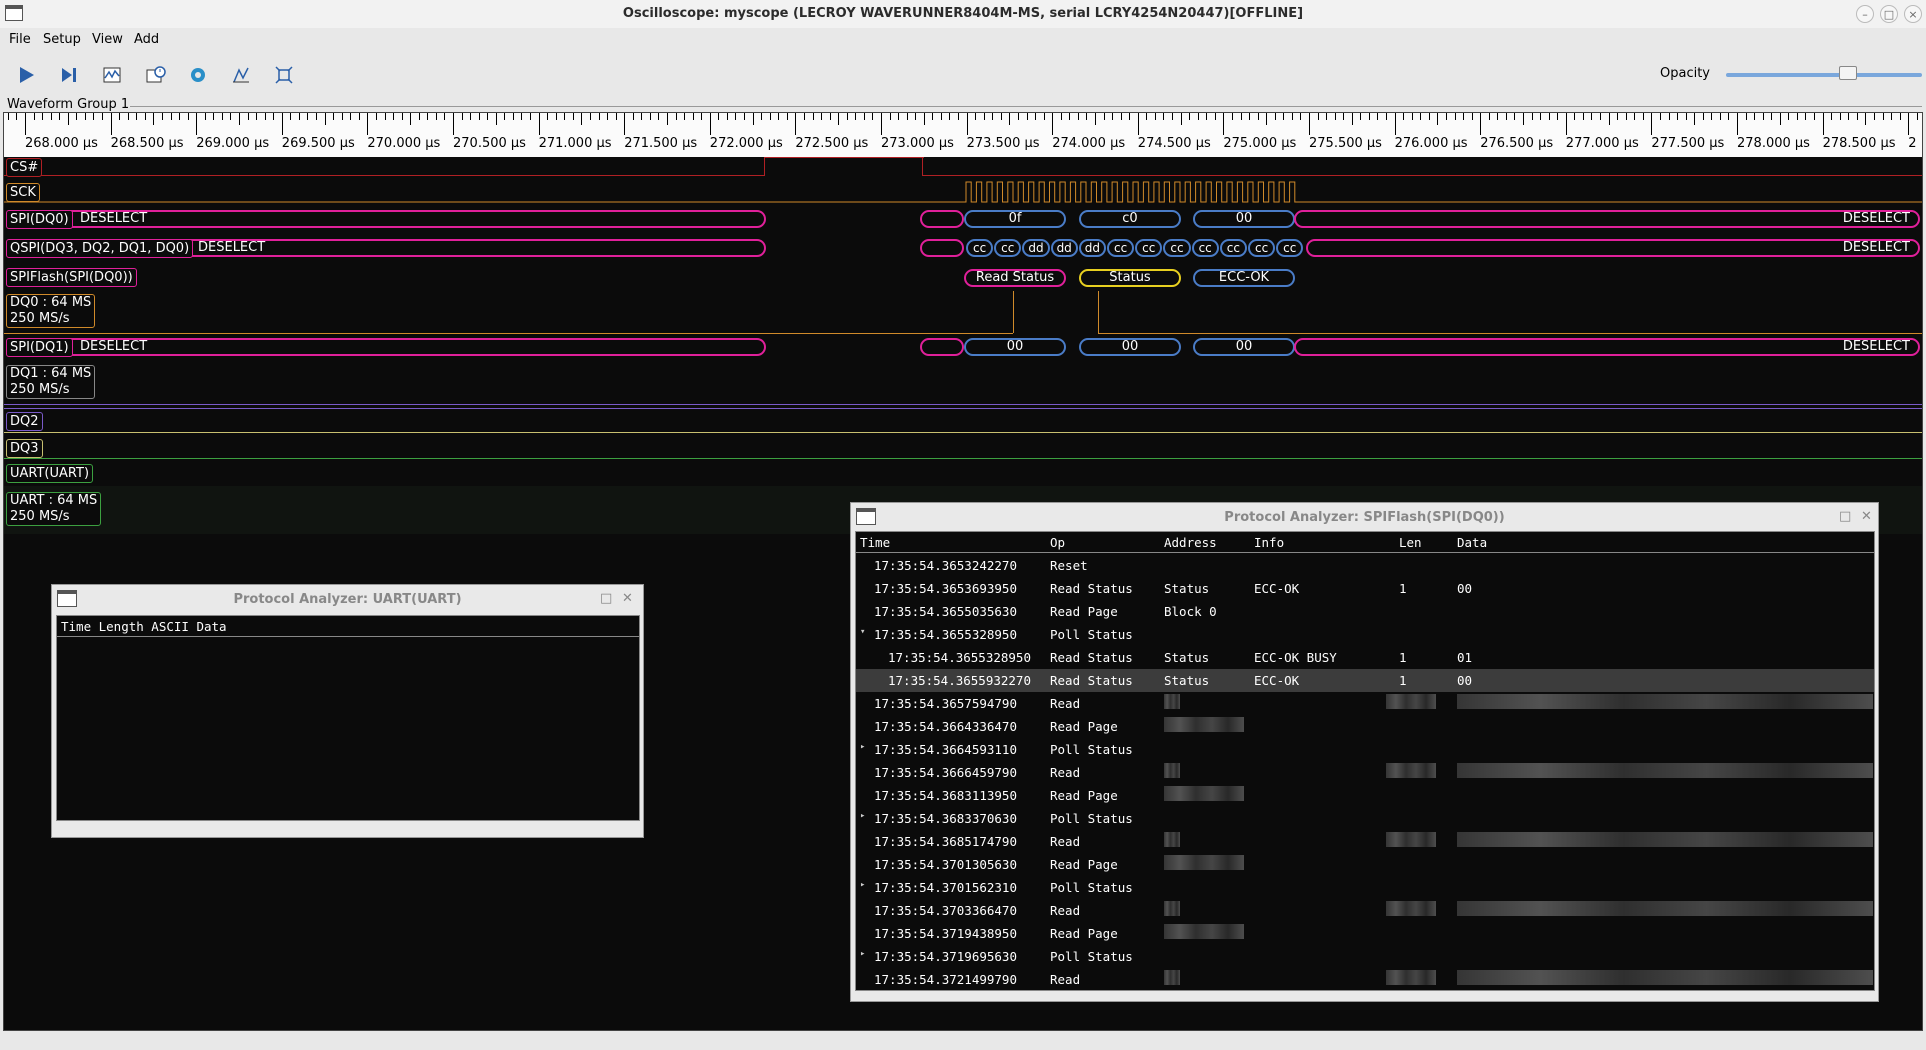  I want to click on measure-button, so click(241, 75).